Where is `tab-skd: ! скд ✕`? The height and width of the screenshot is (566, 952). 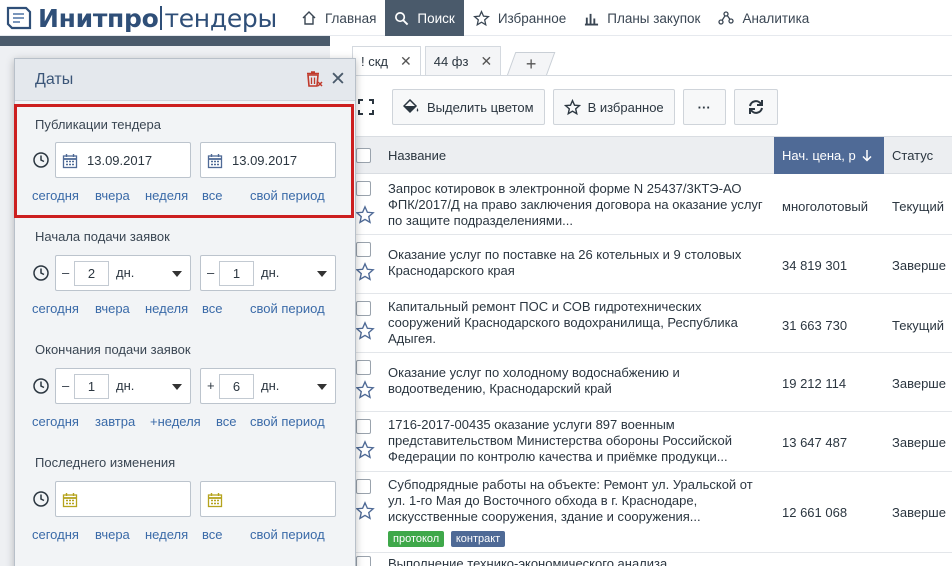
tab-skd: ! скд ✕ is located at coordinates (386, 61).